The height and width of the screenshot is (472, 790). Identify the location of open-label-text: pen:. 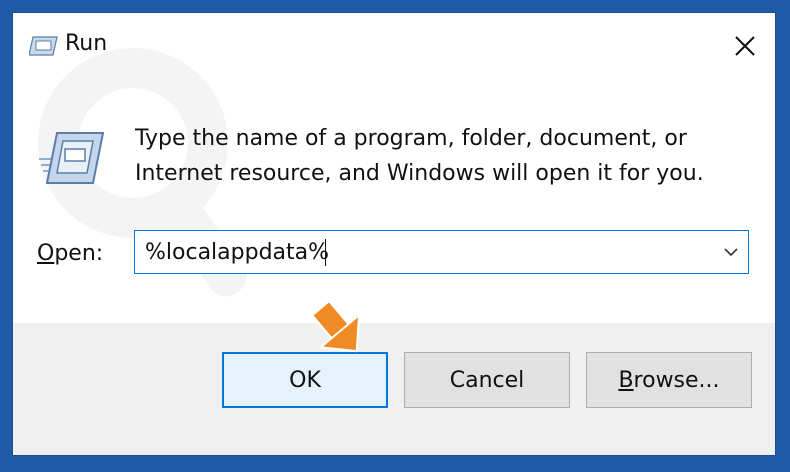
(79, 253).